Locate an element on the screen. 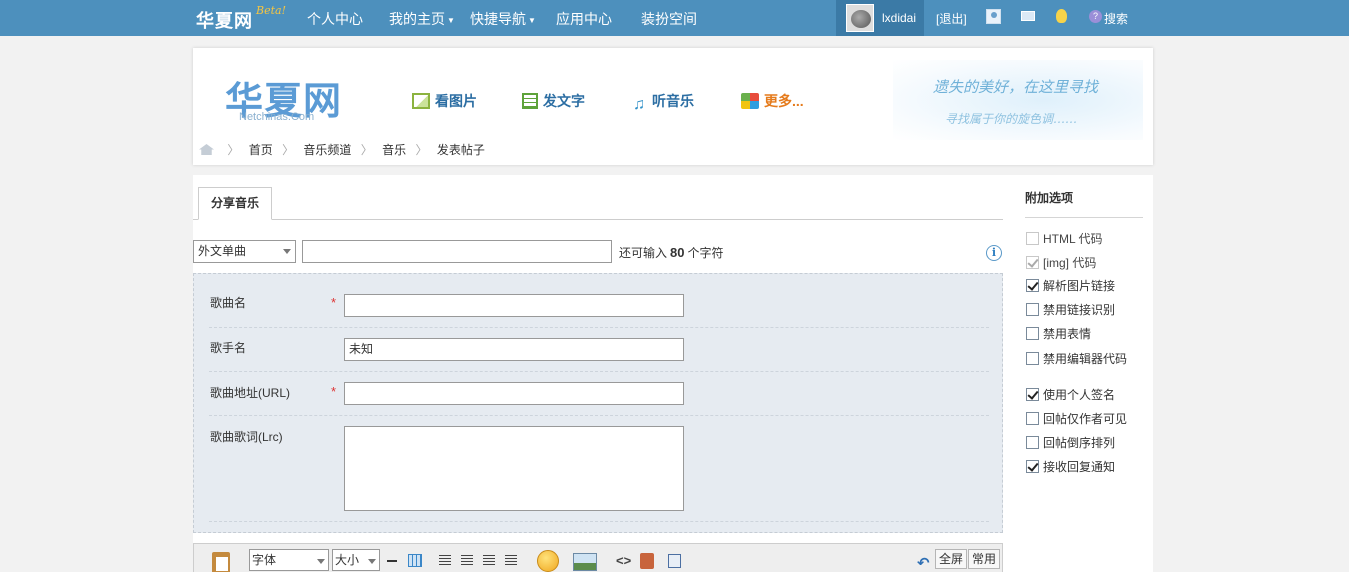 The height and width of the screenshot is (572, 1349). subject-input is located at coordinates (457, 251).